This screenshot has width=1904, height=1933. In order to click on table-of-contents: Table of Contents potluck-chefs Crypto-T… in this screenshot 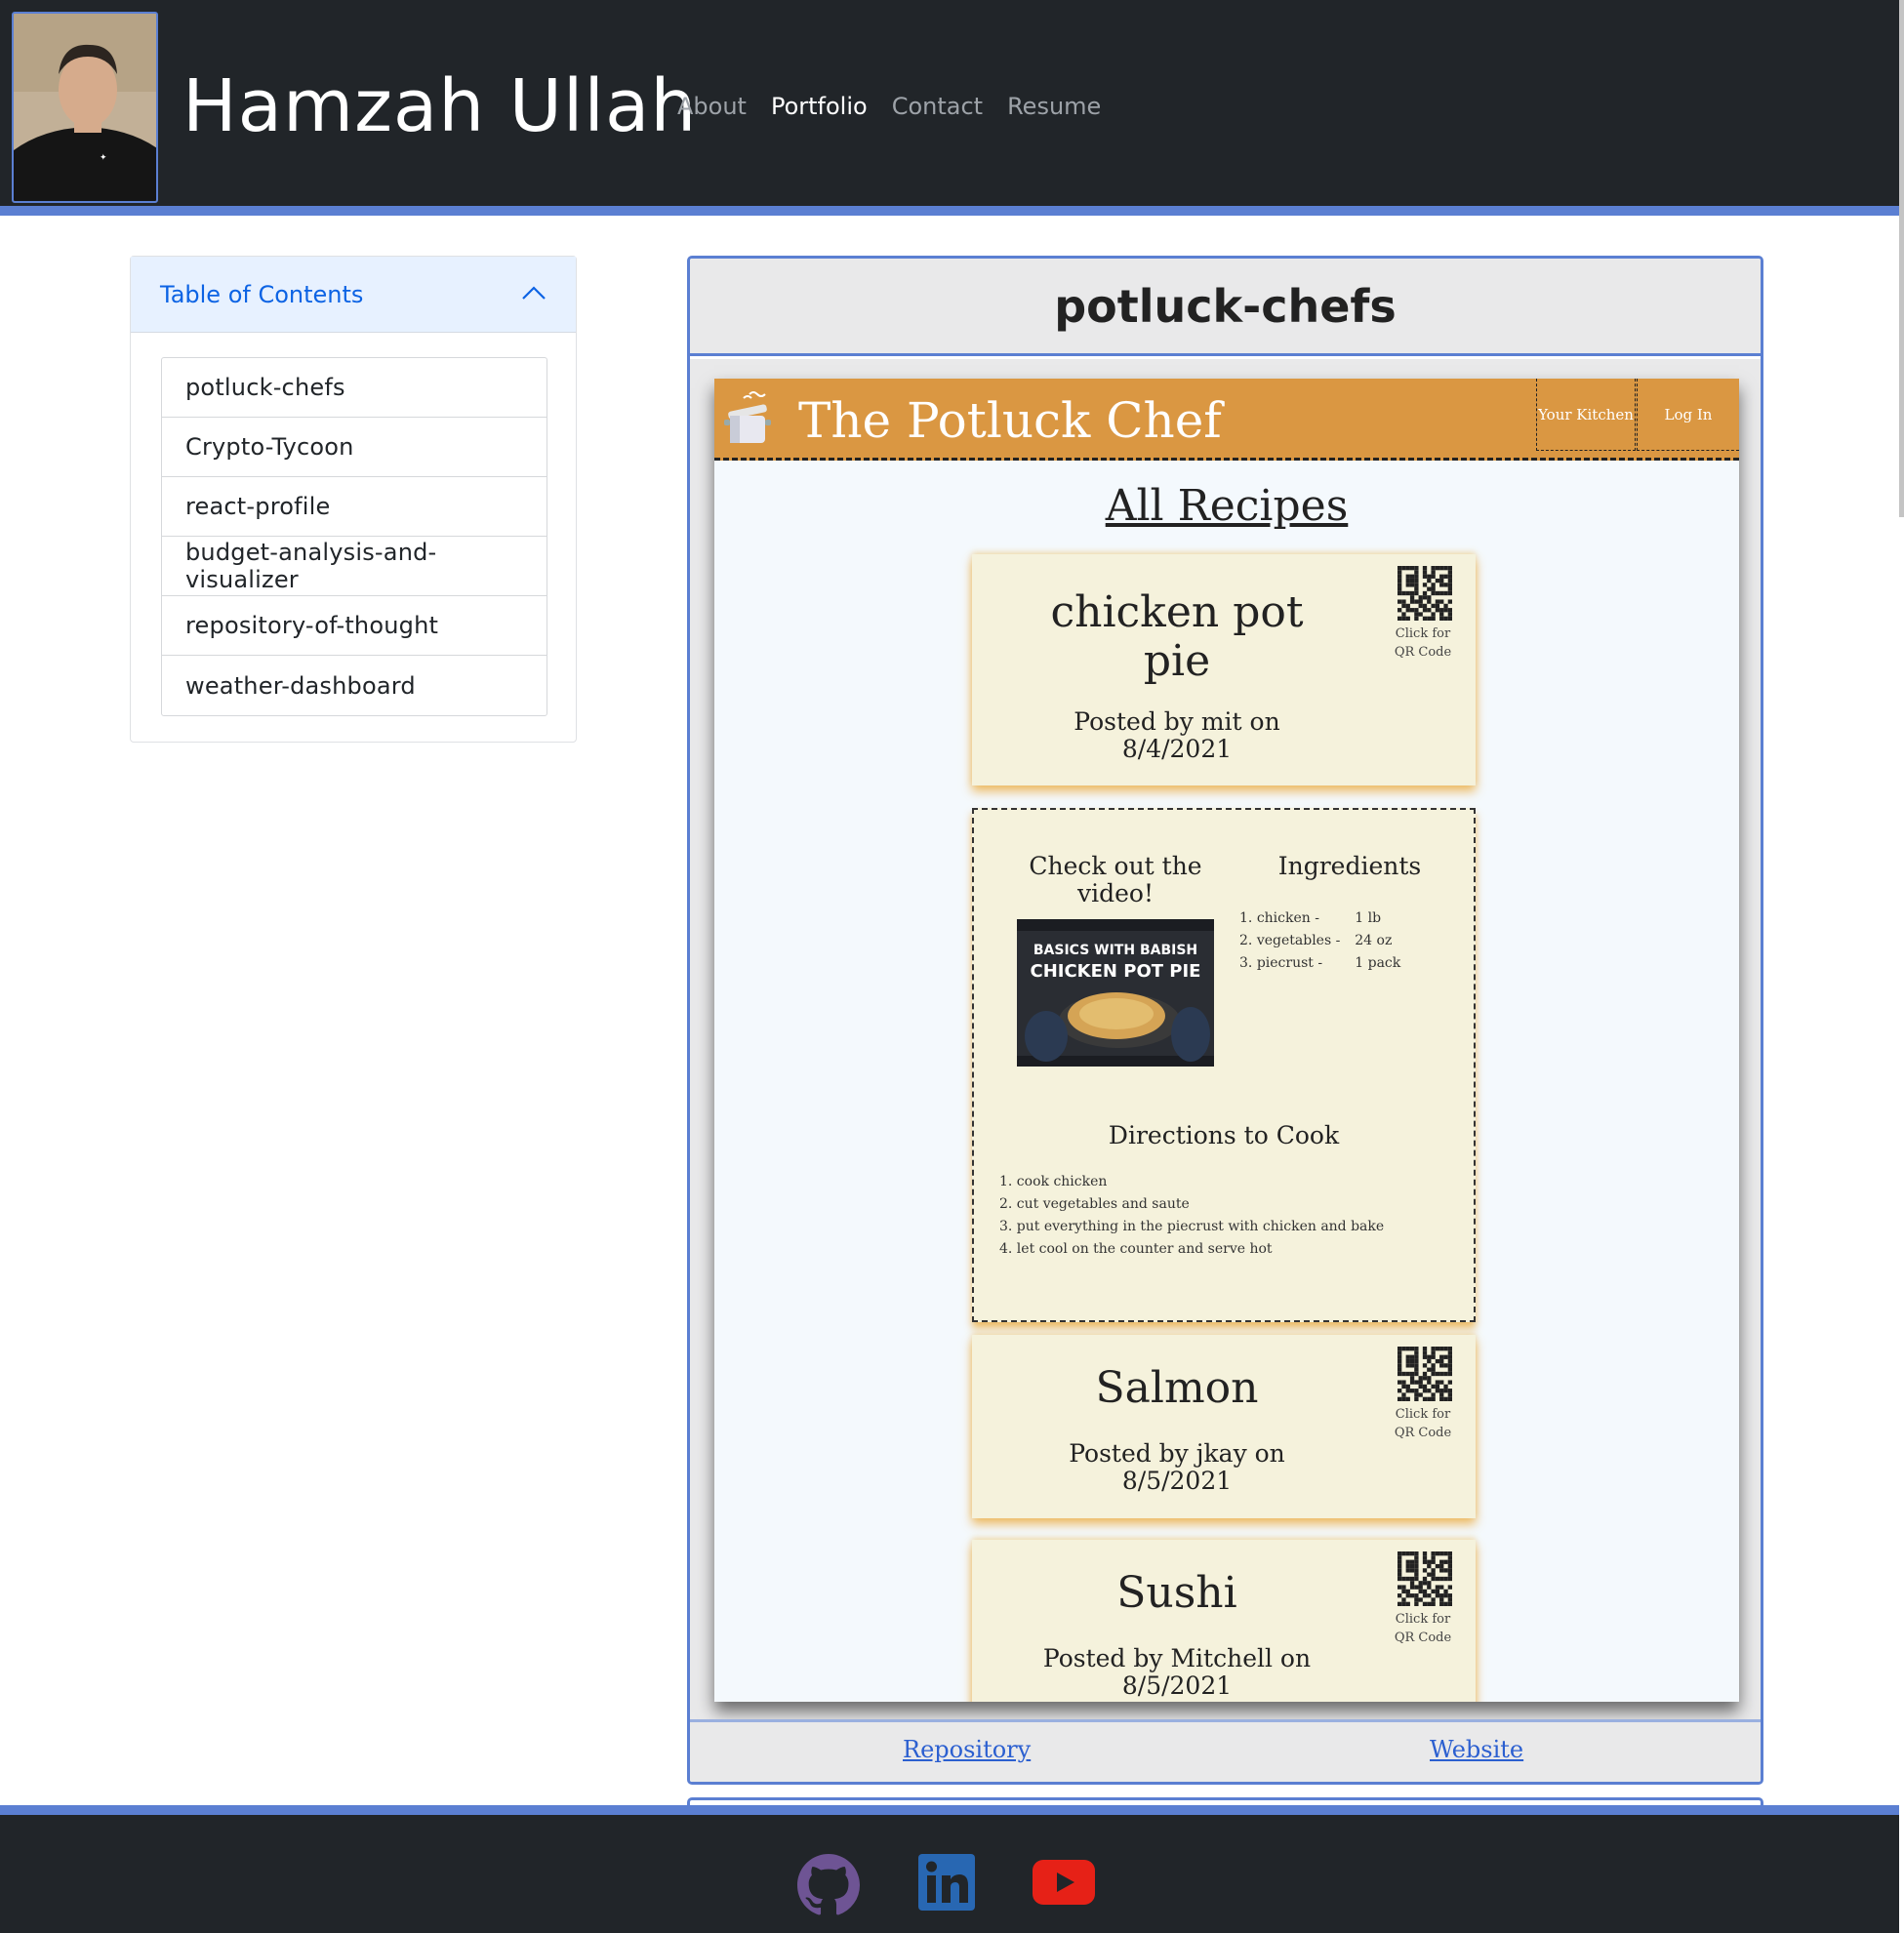, I will do `click(353, 499)`.